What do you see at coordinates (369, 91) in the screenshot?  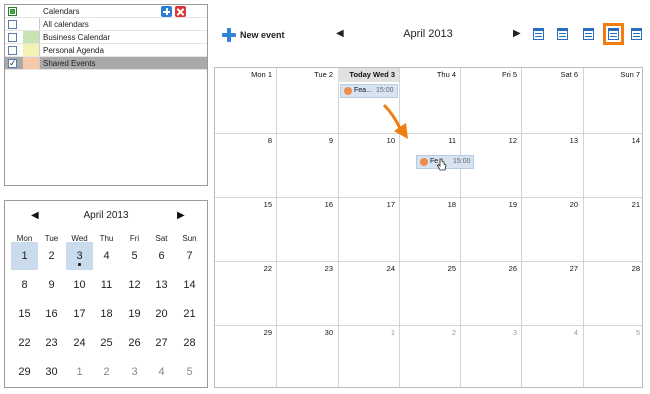 I see `event-item: Fea... 15:00` at bounding box center [369, 91].